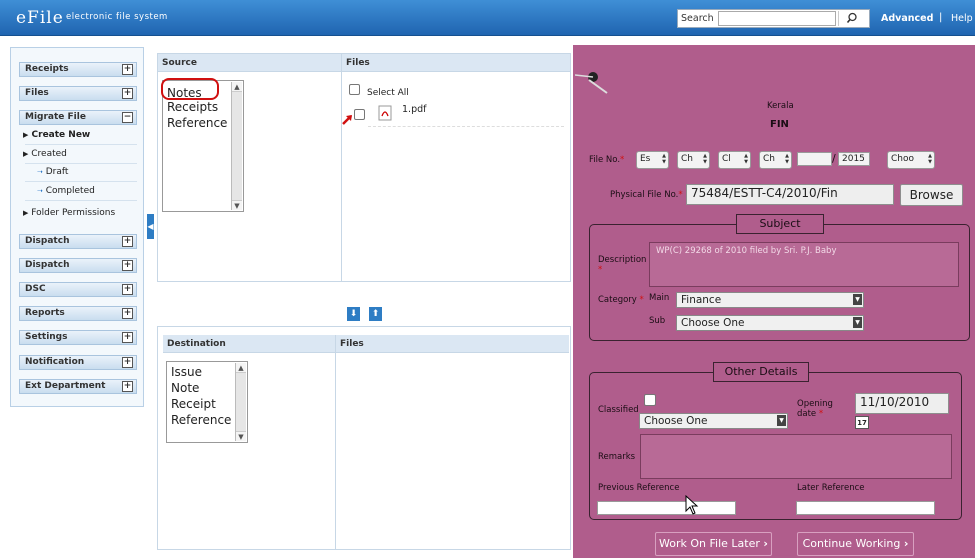 This screenshot has width=975, height=558. Describe the element at coordinates (770, 323) in the screenshot. I see `sub-category-select: Choose One ▼` at that location.